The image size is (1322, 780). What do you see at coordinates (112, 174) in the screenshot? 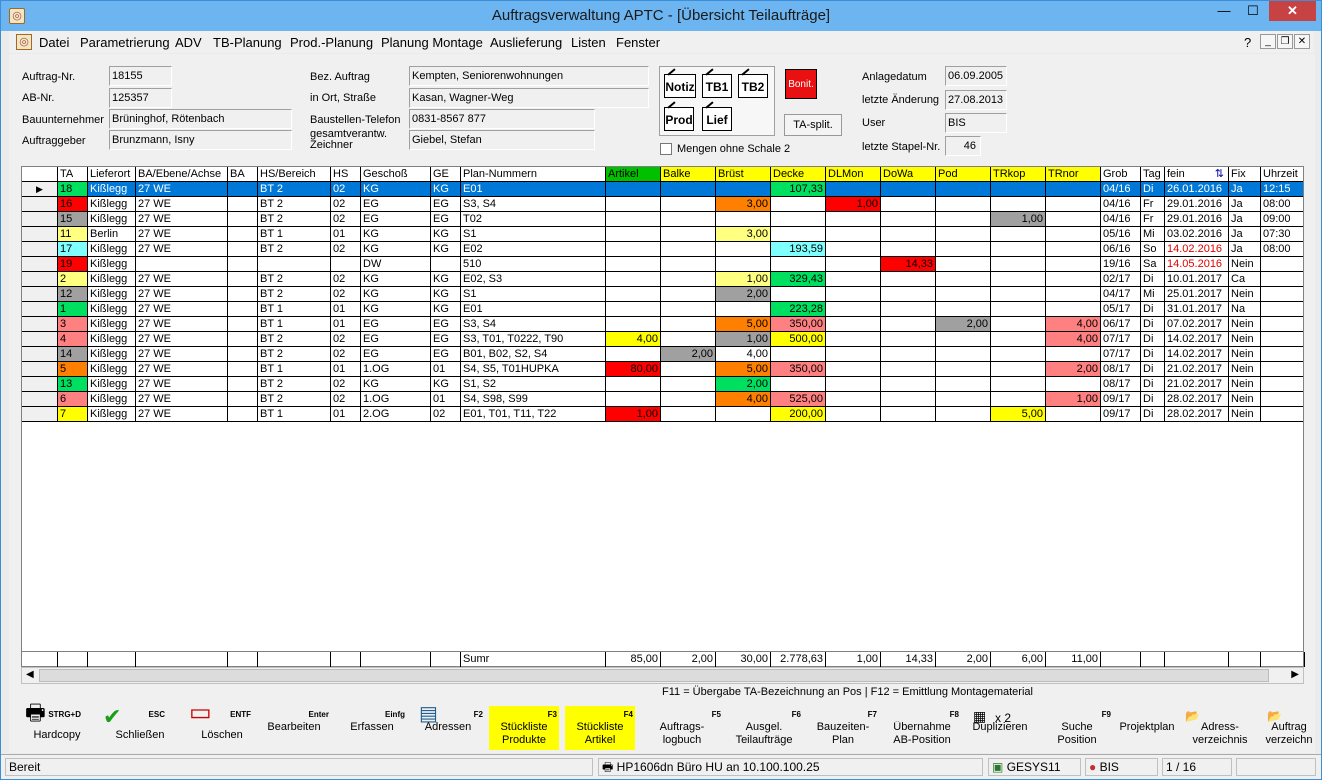
I see `column-header-lieferort: Lieferort` at bounding box center [112, 174].